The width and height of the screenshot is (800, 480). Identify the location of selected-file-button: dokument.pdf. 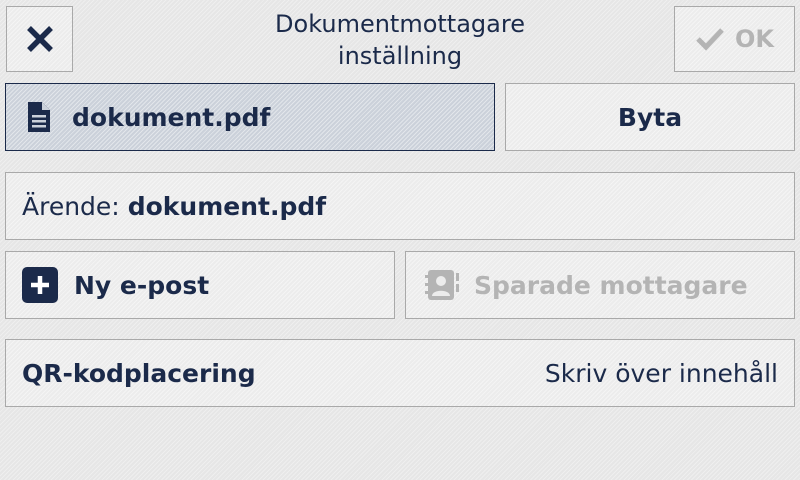
(250, 117).